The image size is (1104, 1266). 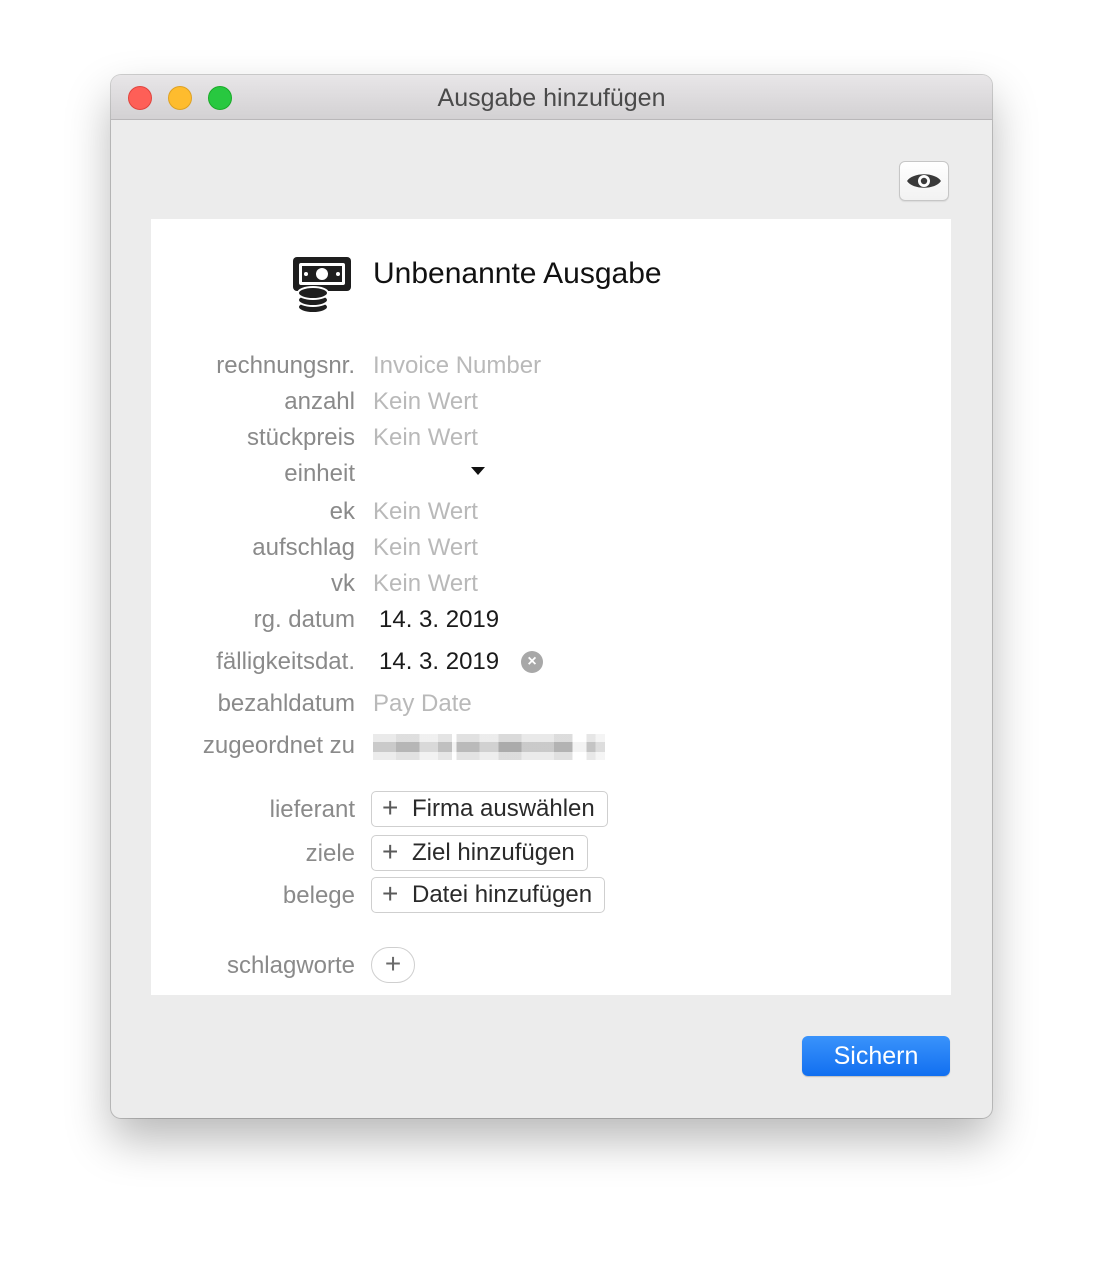 I want to click on invoice-number-label: rechnungsnr., so click(x=285, y=365).